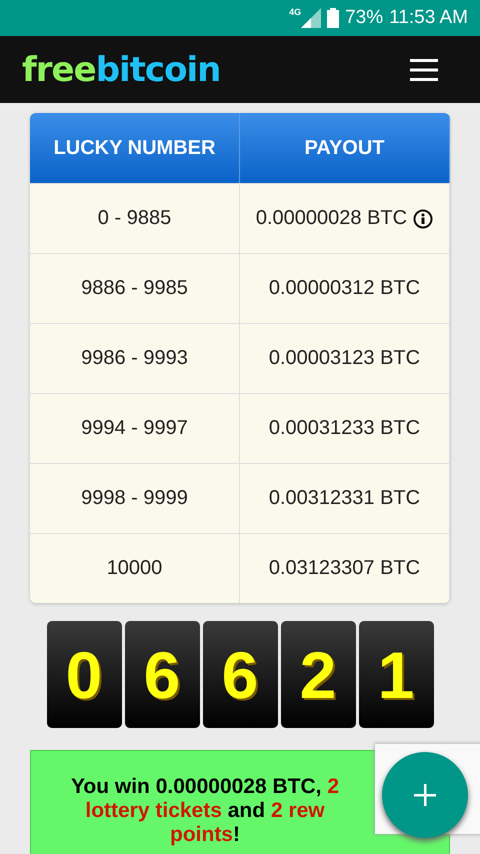 The height and width of the screenshot is (854, 480). What do you see at coordinates (424, 69) in the screenshot?
I see `menu-icon` at bounding box center [424, 69].